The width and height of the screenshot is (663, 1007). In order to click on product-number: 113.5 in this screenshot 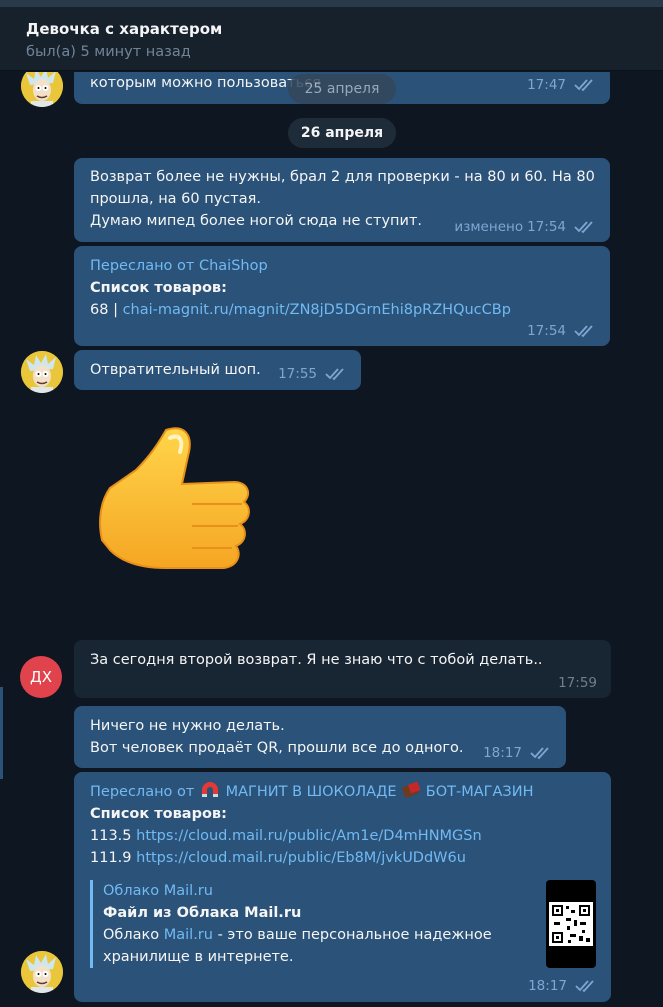, I will do `click(111, 836)`.